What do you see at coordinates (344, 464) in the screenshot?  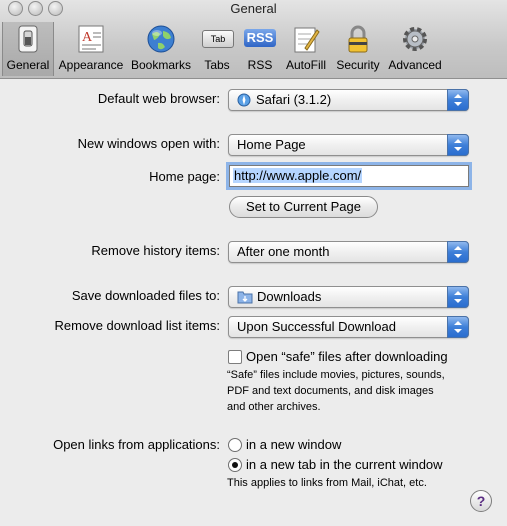 I see `radio-new-tab-label: in a new tab in the current window` at bounding box center [344, 464].